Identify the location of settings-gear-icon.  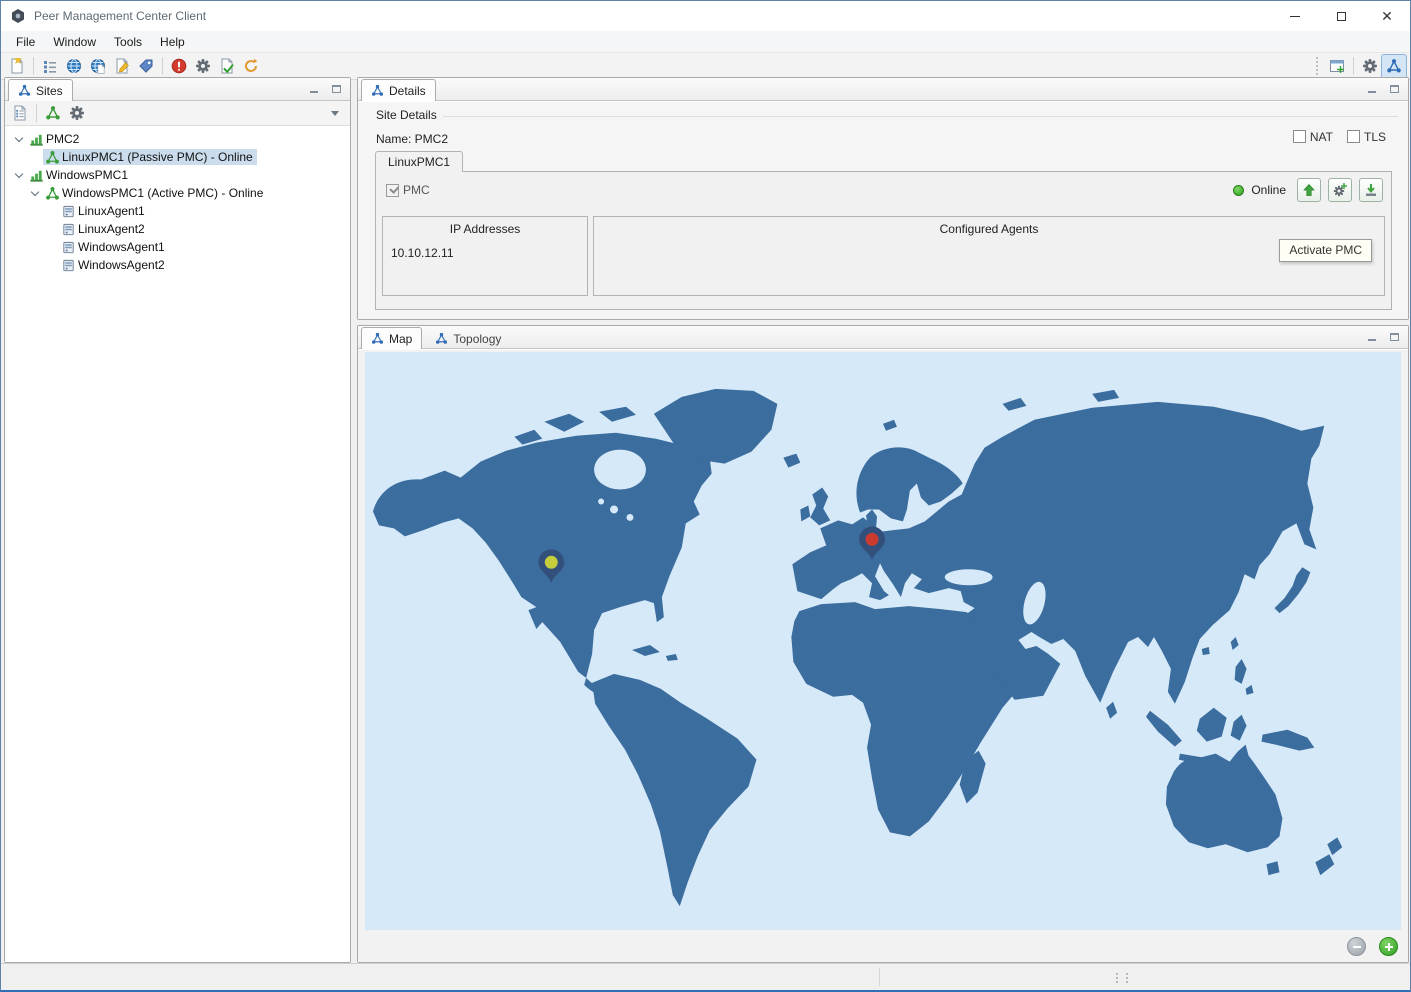
(77, 113).